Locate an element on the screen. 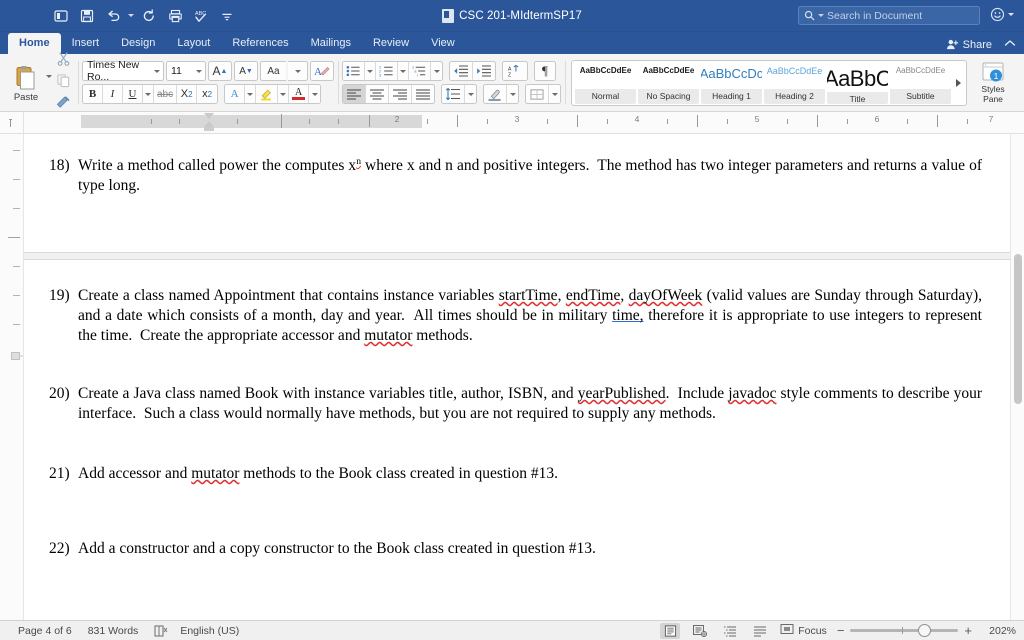  left-indent-marker is located at coordinates (209, 129).